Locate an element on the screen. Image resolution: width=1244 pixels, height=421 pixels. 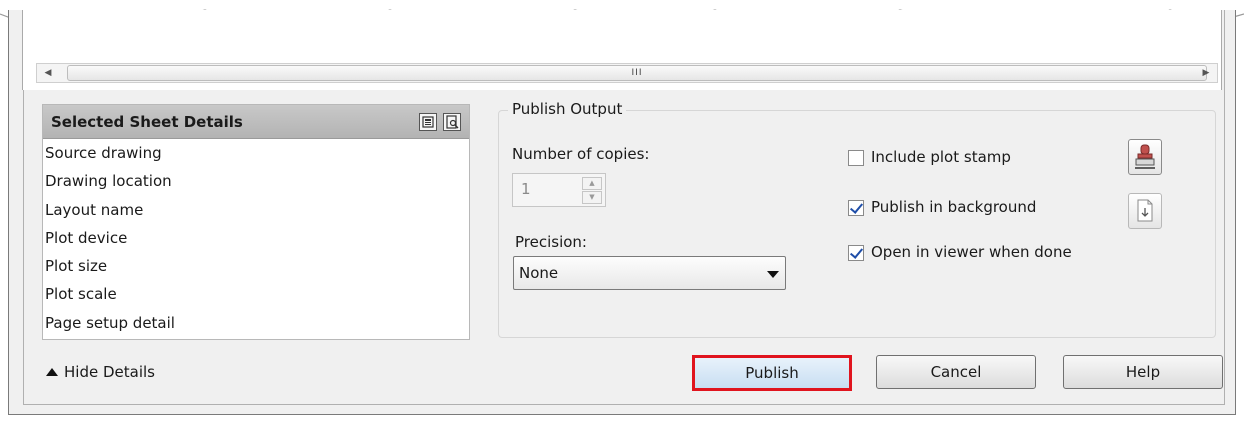
open-in-viewer-checkbox is located at coordinates (856, 253).